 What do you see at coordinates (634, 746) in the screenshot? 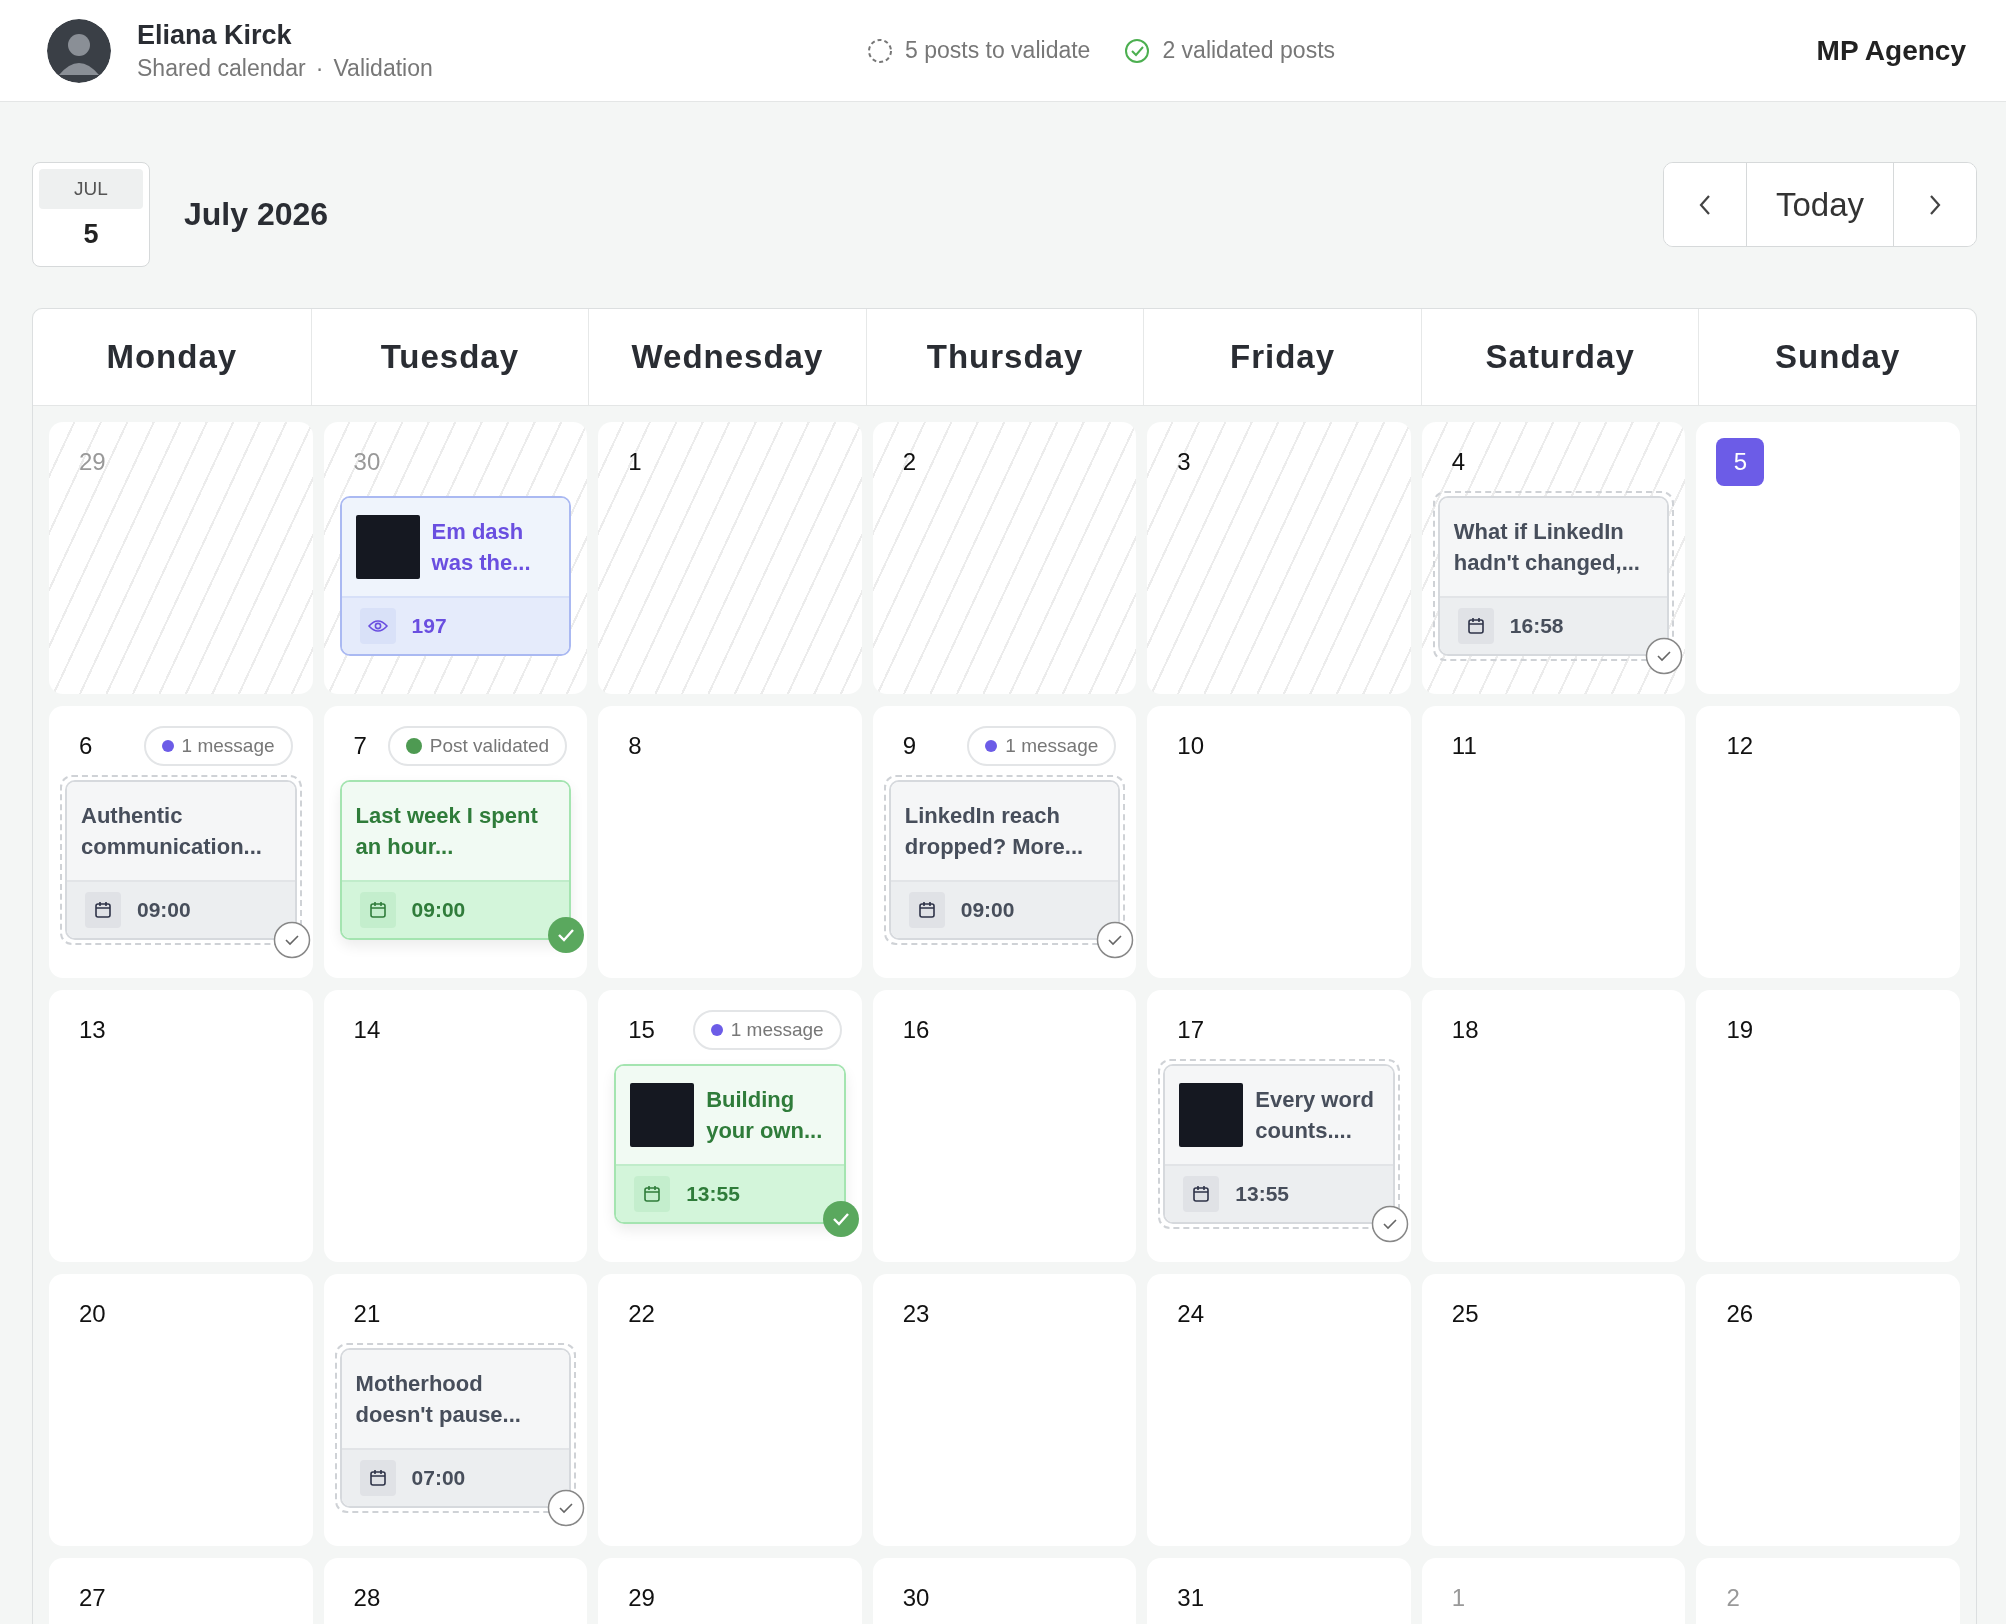
I see `day-number: 8` at bounding box center [634, 746].